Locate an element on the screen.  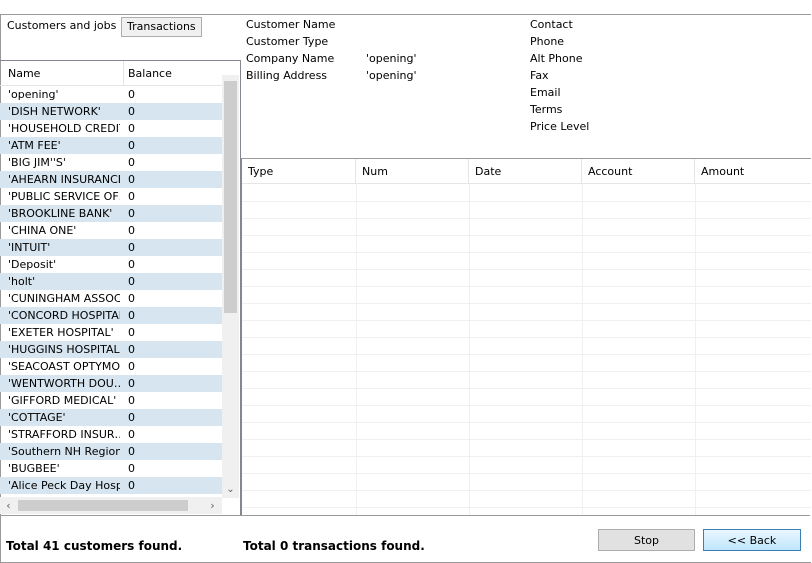
list-item: 'CONCORD HOSPITAL' 0 is located at coordinates (111, 315).